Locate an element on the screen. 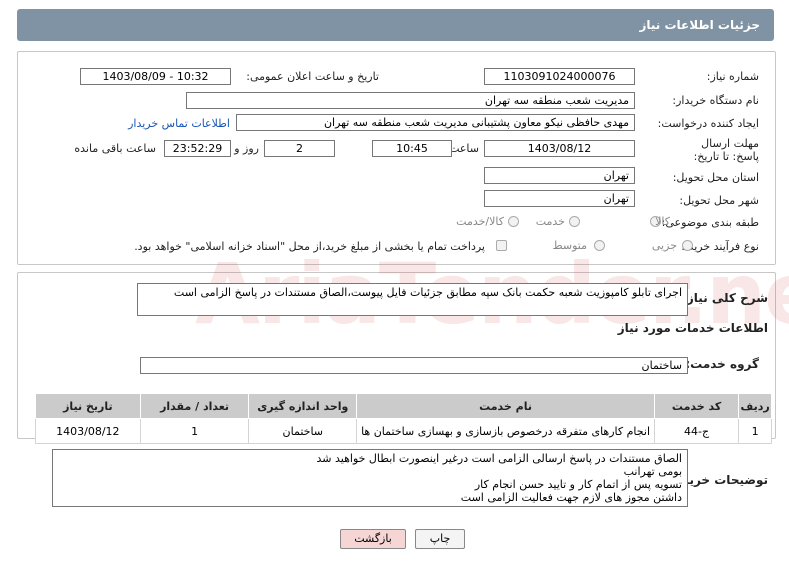  province-label: استان محل تحویل: is located at coordinates (716, 177).